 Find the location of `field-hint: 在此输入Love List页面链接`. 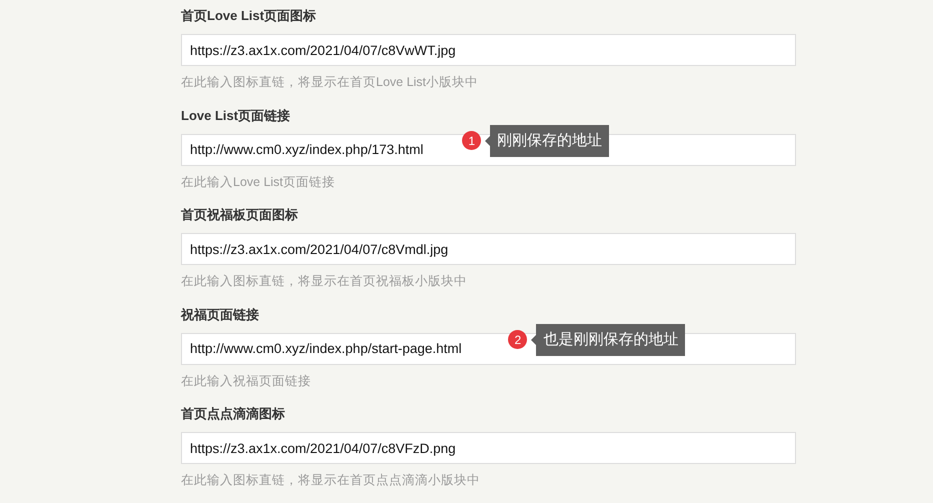

field-hint: 在此输入Love List页面链接 is located at coordinates (258, 182).